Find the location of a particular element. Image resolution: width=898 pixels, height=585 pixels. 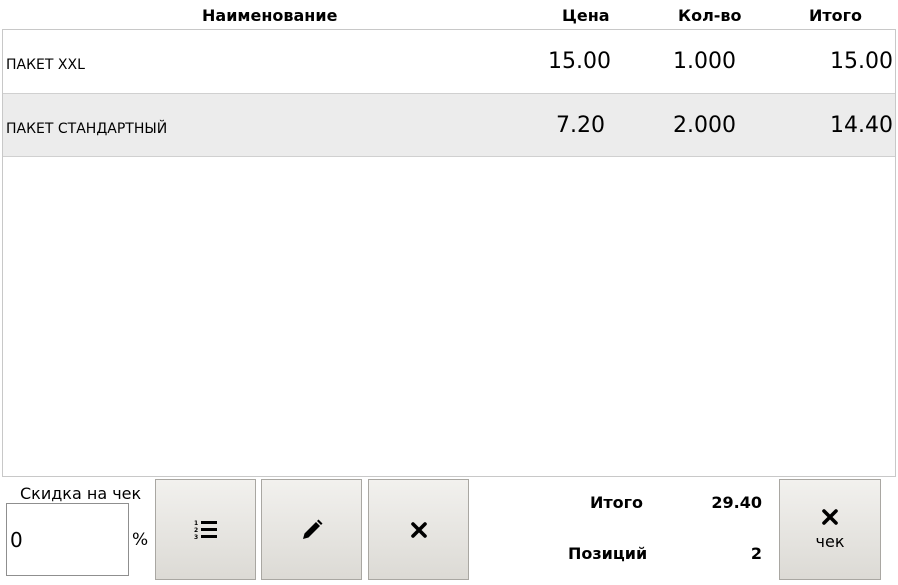

pencil-icon is located at coordinates (312, 529).